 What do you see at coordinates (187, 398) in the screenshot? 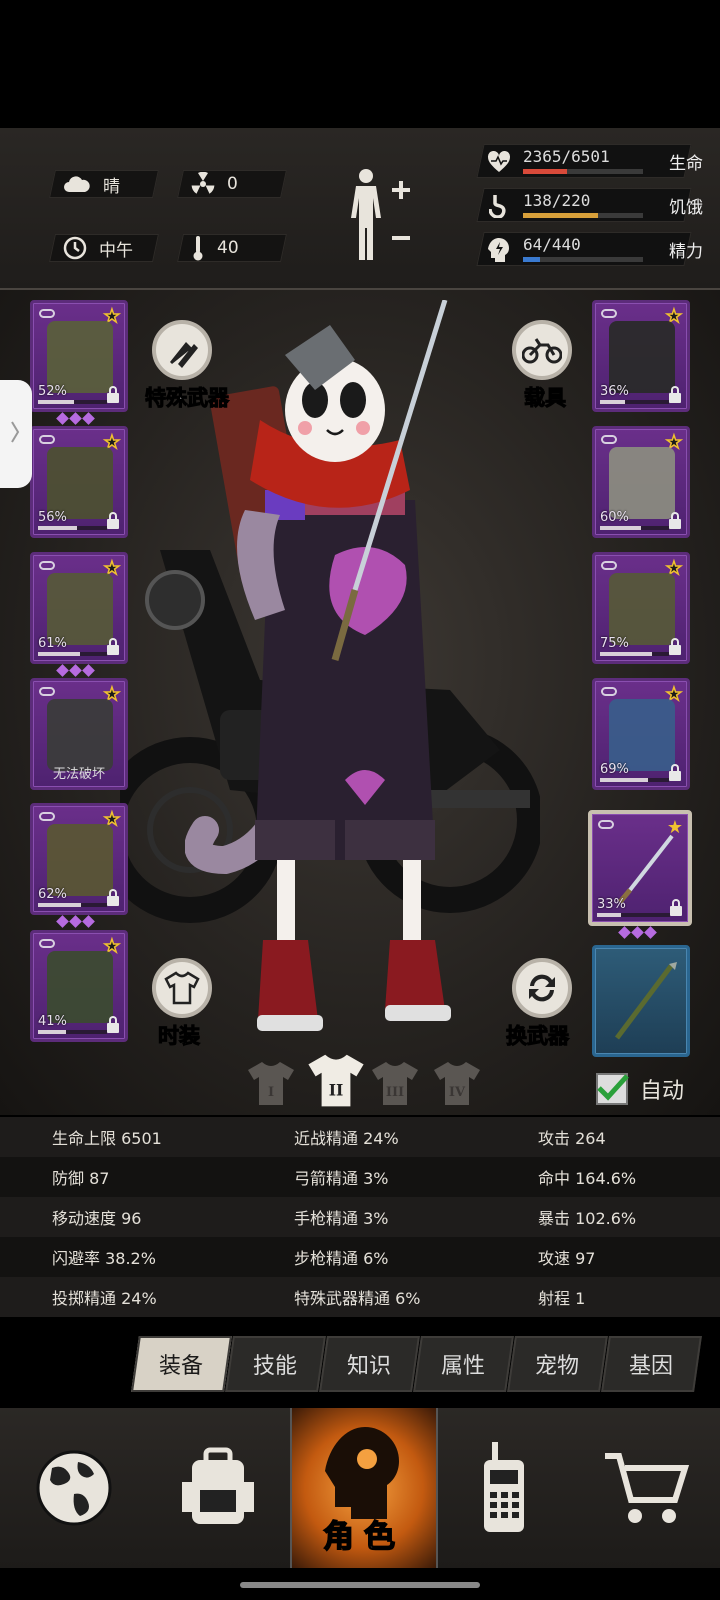
I see `special-weapon-label: 特殊武器` at bounding box center [187, 398].